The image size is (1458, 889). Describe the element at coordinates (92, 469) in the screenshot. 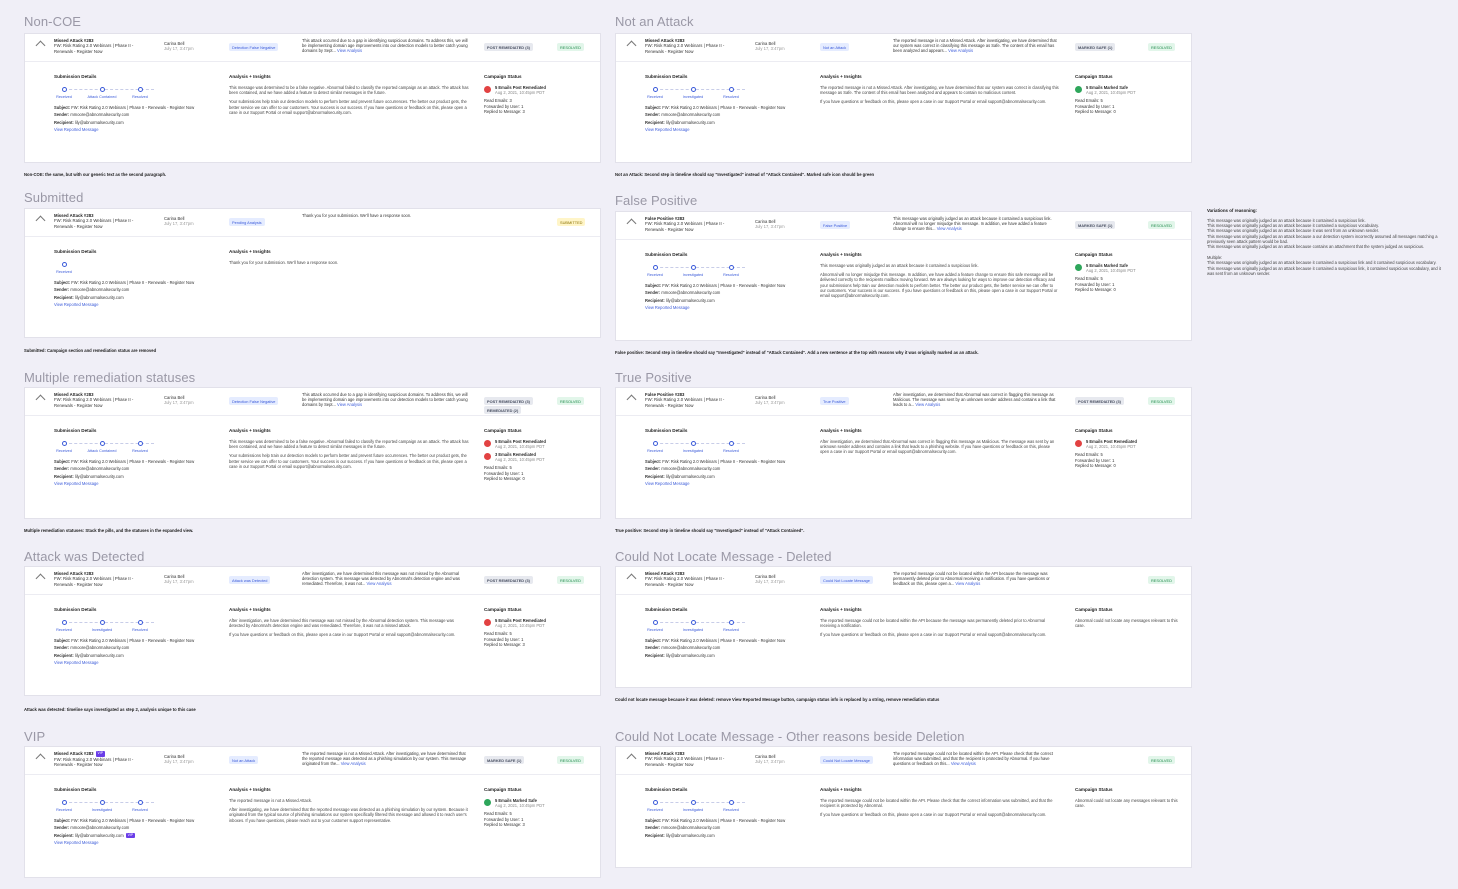

I see `sender-row: Sender: mmoore@abnormalsecurity.com` at that location.